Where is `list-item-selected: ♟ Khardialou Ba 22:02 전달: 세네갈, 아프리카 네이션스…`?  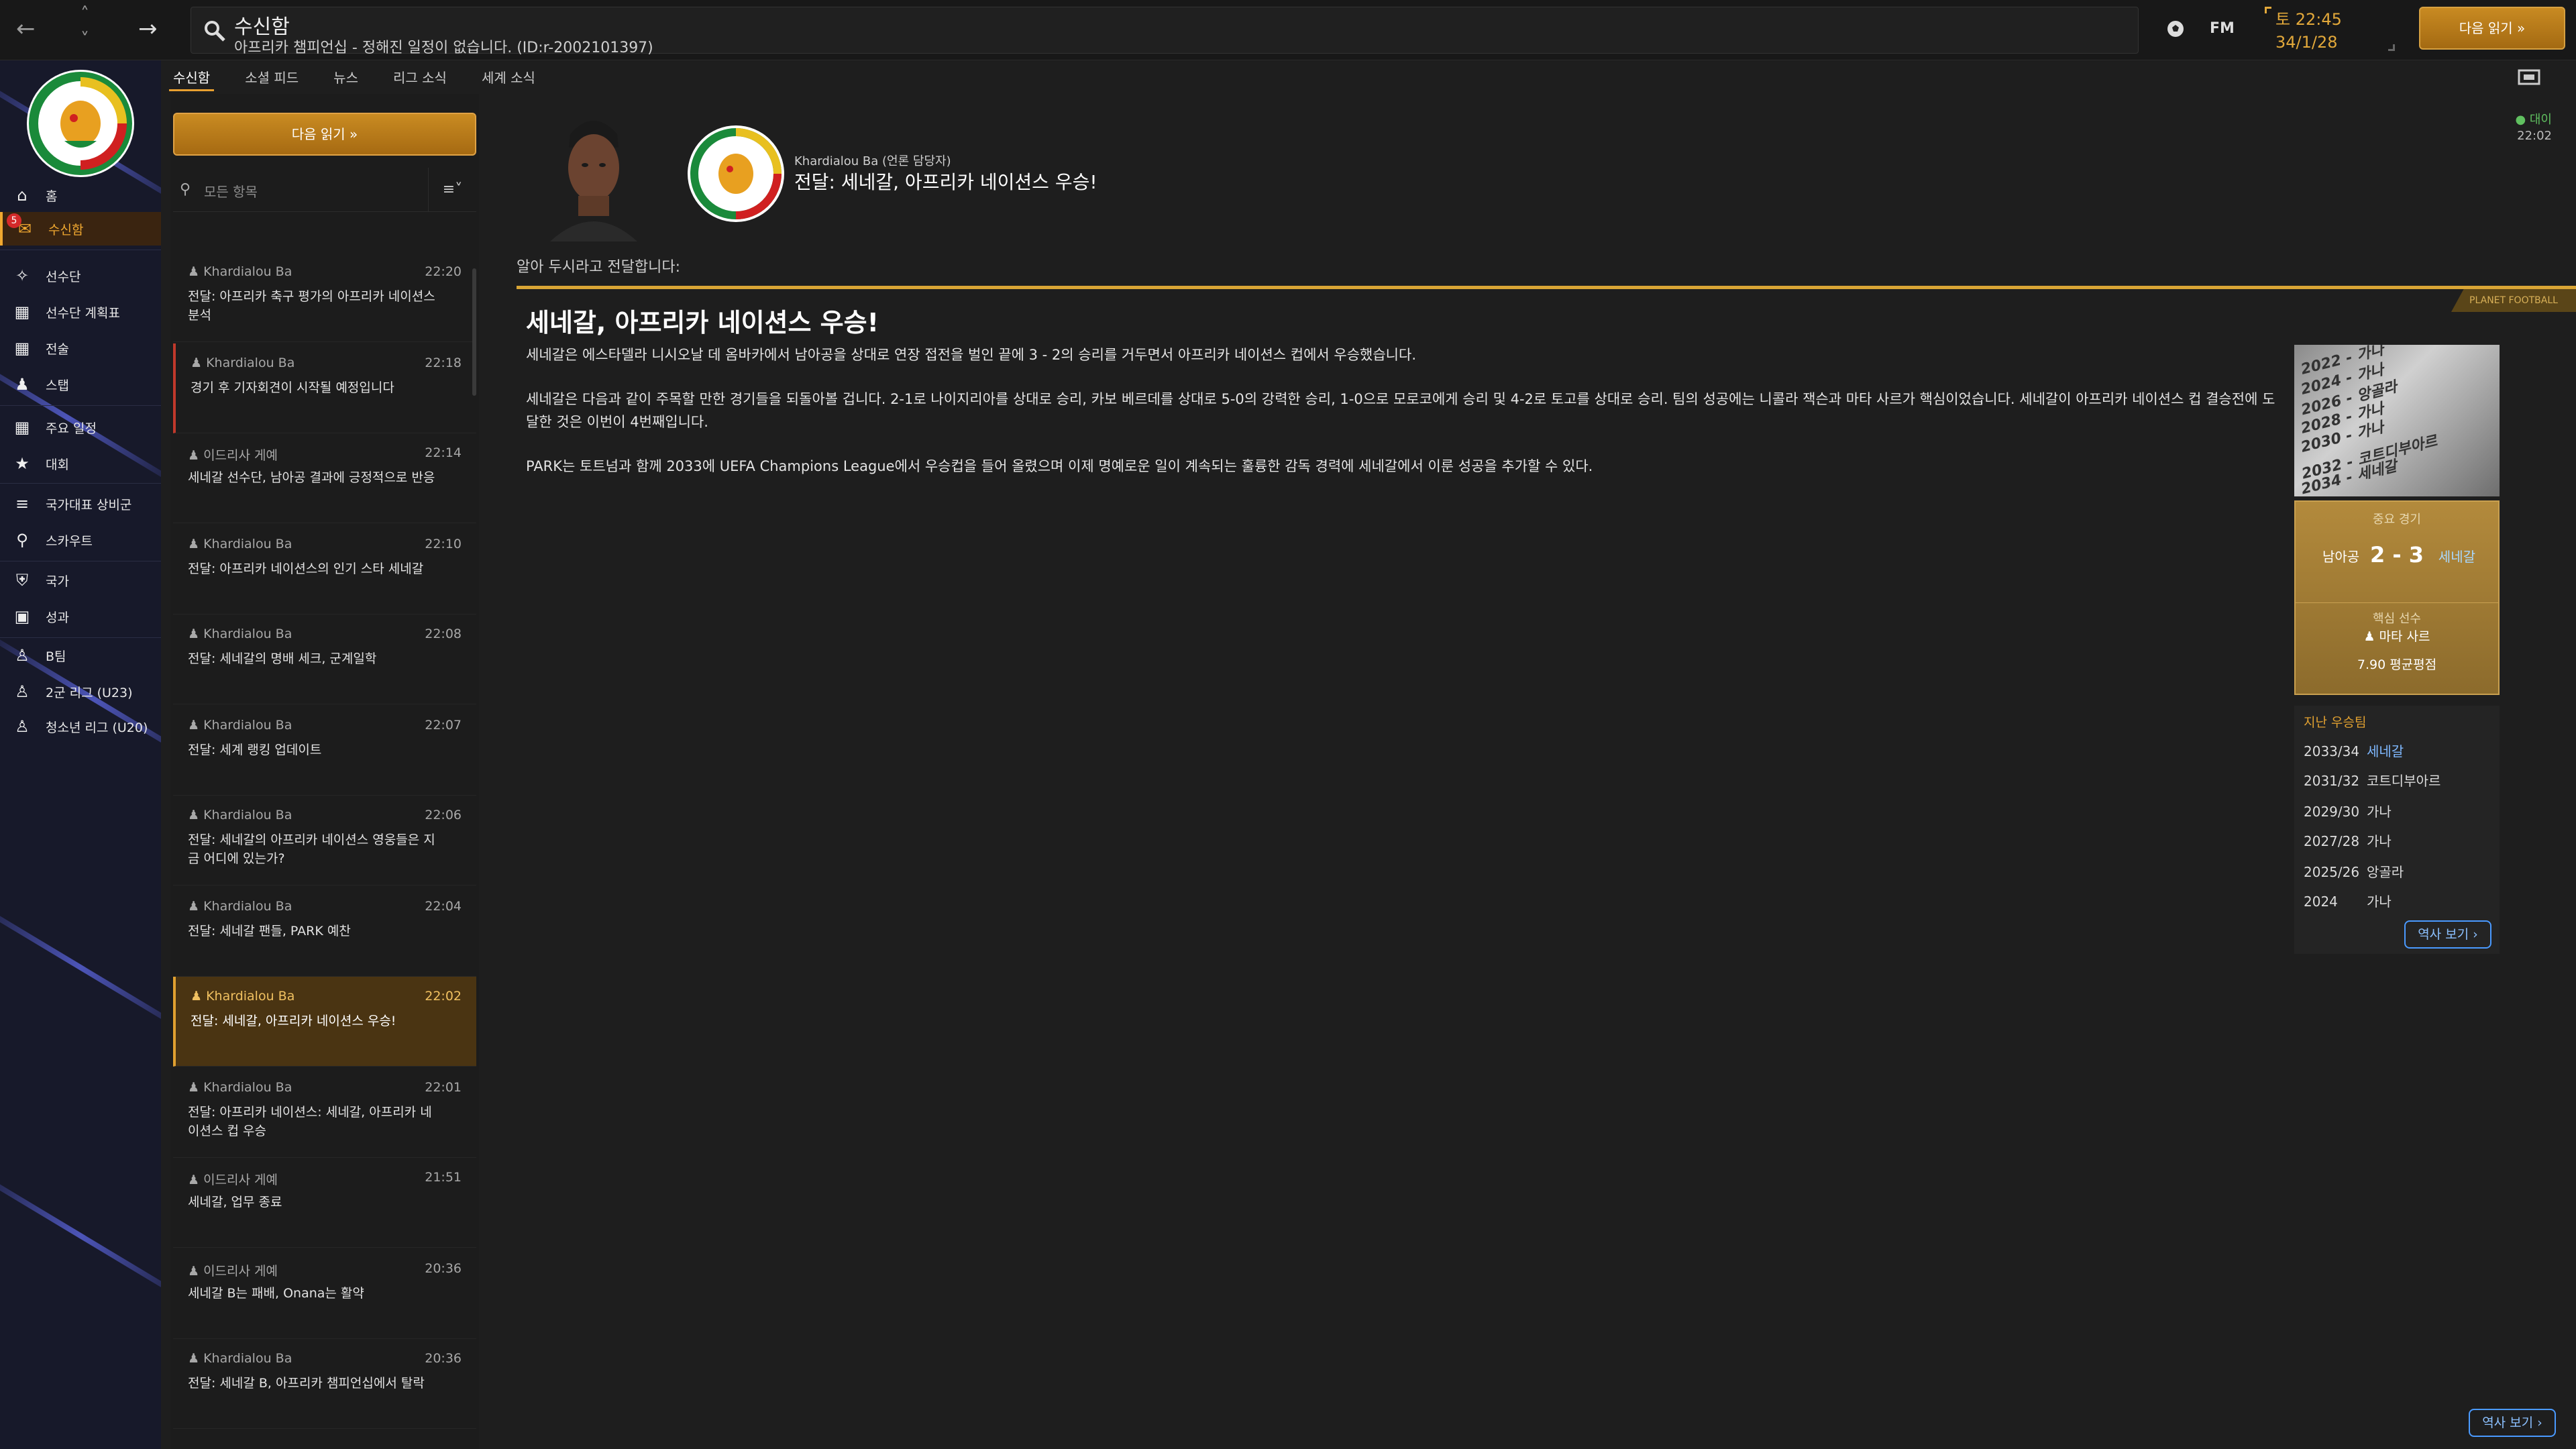 list-item-selected: ♟ Khardialou Ba 22:02 전달: 세네갈, 아프리카 네이션스… is located at coordinates (324, 1022).